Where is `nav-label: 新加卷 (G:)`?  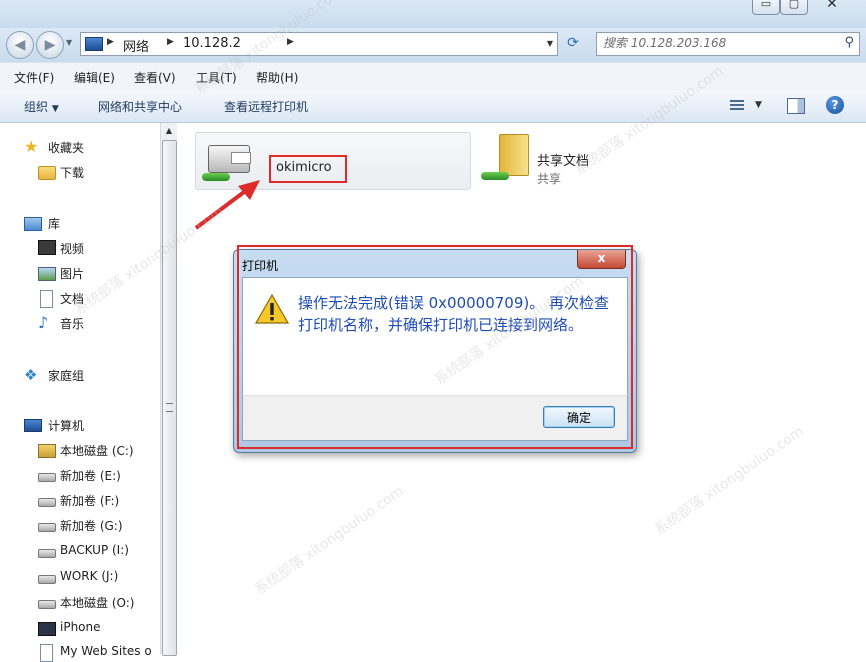
nav-label: 新加卷 (G:) is located at coordinates (91, 526).